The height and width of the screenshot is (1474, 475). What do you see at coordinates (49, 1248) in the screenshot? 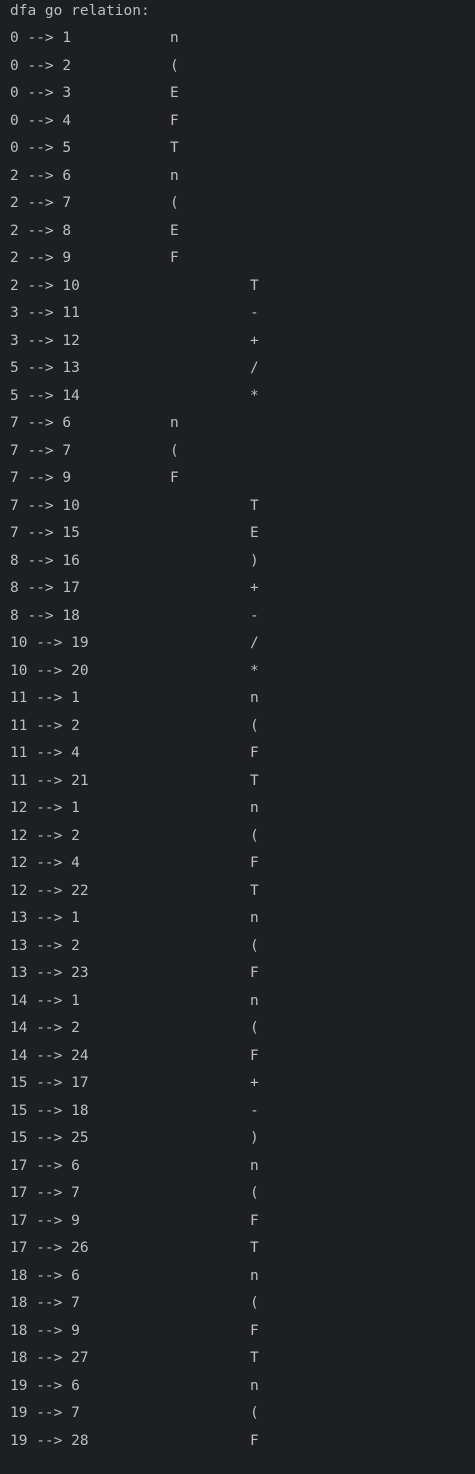
I see `relation-edge: 17 --> 26` at bounding box center [49, 1248].